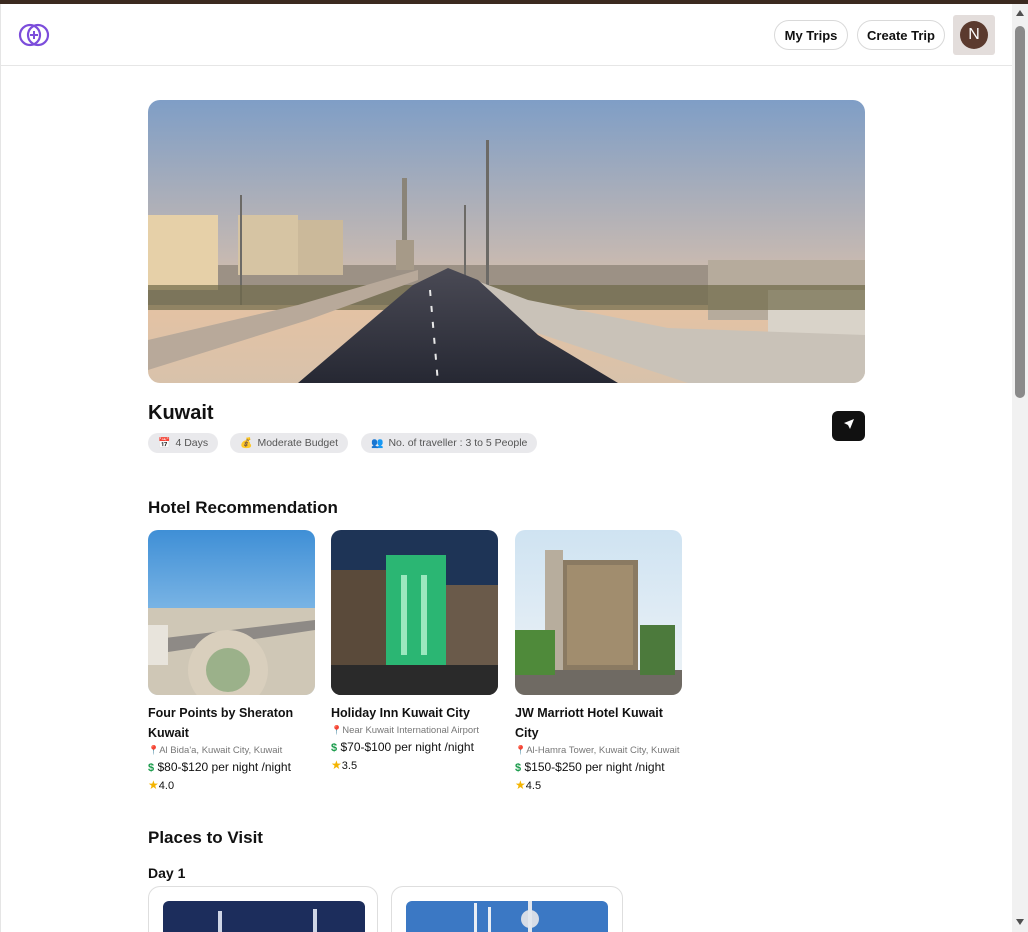  Describe the element at coordinates (589, 723) in the screenshot. I see `hotel-name: JW Marriott Hotel Kuwait City` at that location.